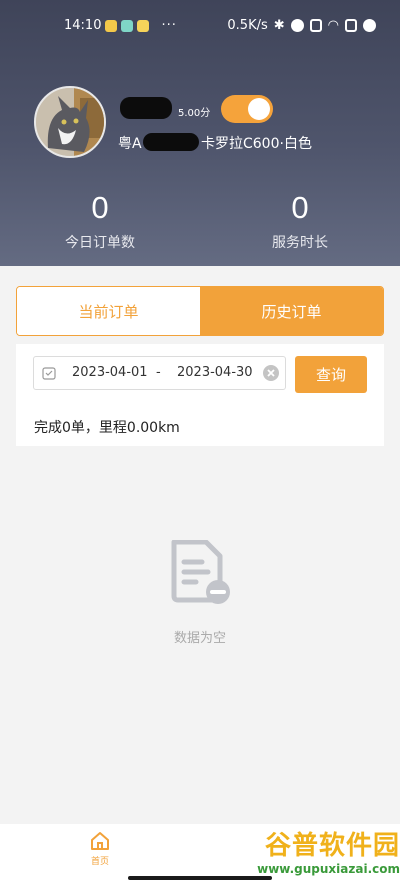  Describe the element at coordinates (351, 25) in the screenshot. I see `battery-icon` at that location.